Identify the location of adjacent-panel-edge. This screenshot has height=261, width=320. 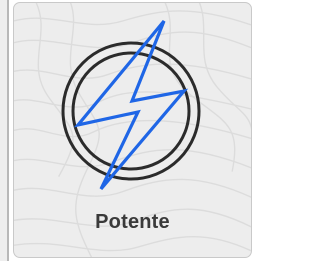
(4, 130).